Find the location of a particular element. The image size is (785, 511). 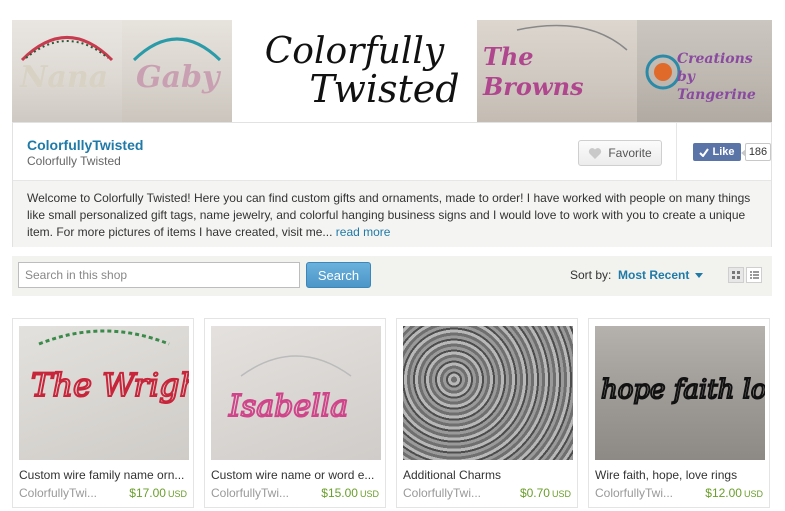

price-amount: $12.00 is located at coordinates (723, 493).